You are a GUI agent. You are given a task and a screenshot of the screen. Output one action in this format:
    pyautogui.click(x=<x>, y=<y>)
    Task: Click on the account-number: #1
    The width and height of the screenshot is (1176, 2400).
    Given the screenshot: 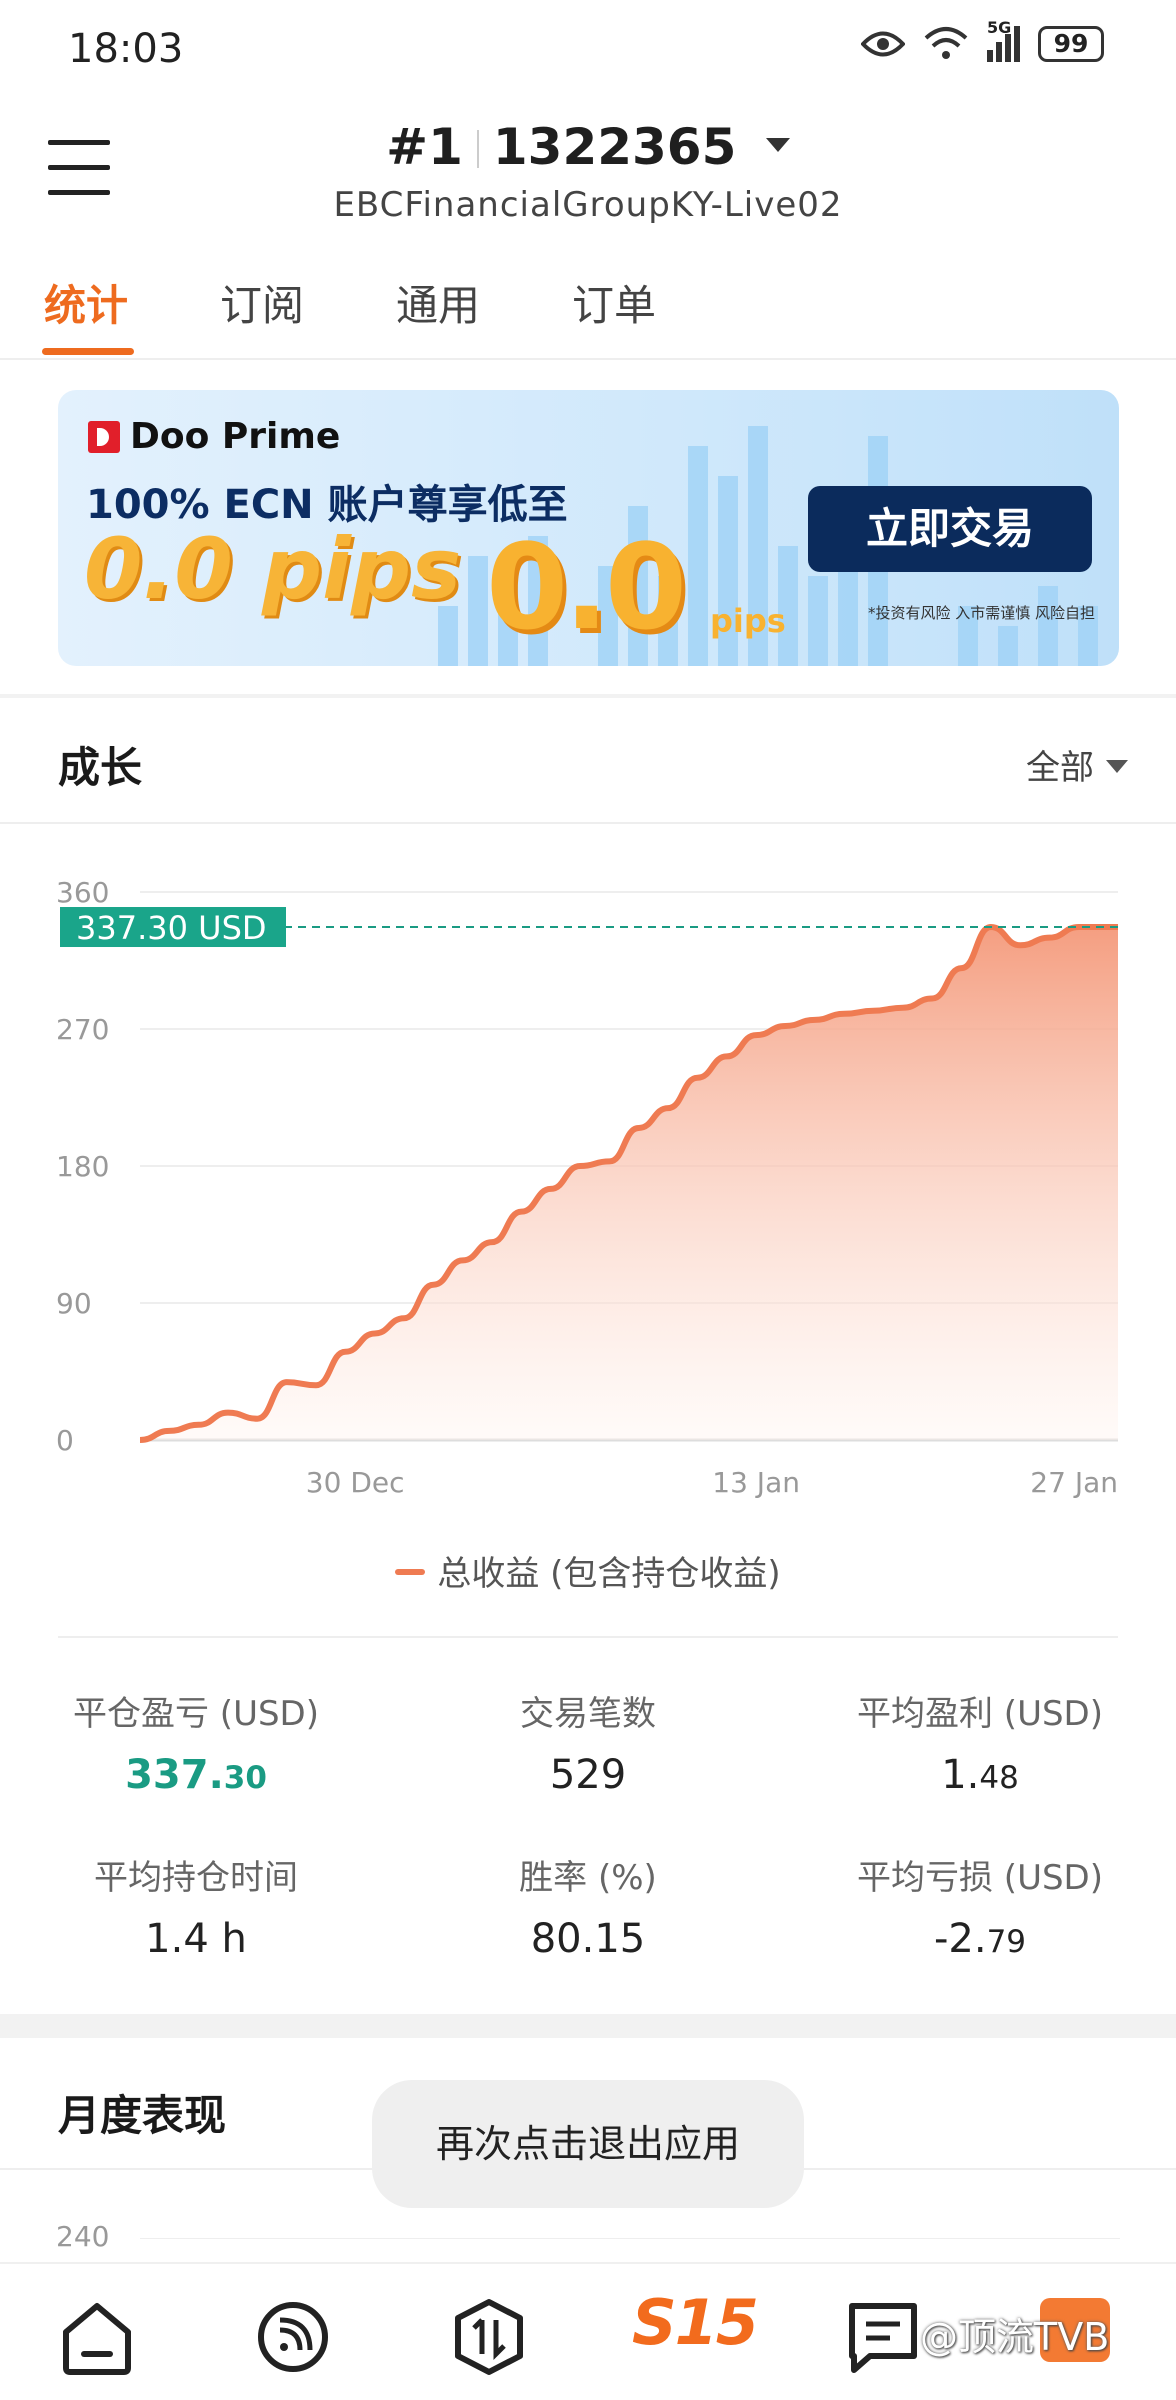 What is the action you would take?
    pyautogui.click(x=424, y=147)
    